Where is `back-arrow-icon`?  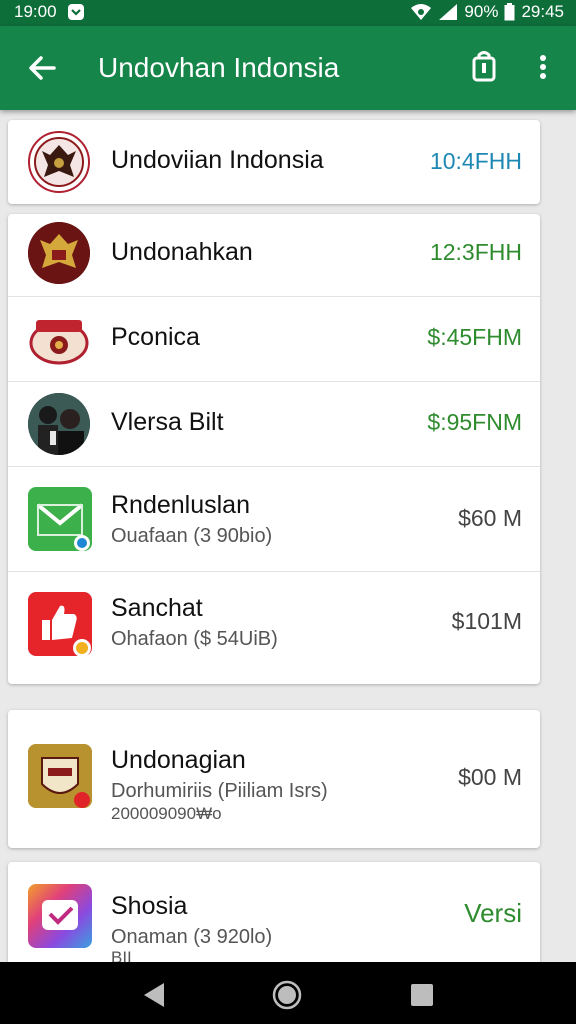
back-arrow-icon is located at coordinates (42, 68).